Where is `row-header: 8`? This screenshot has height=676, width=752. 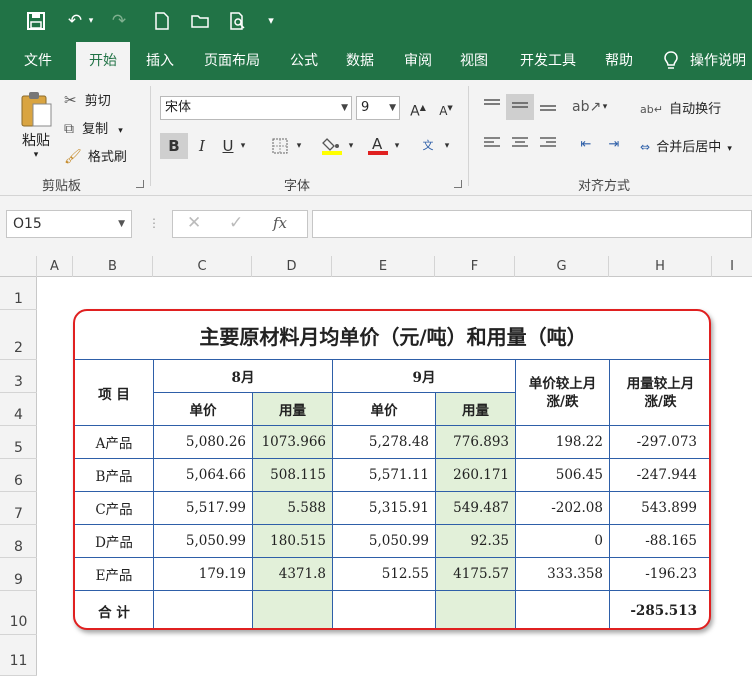 row-header: 8 is located at coordinates (18, 541).